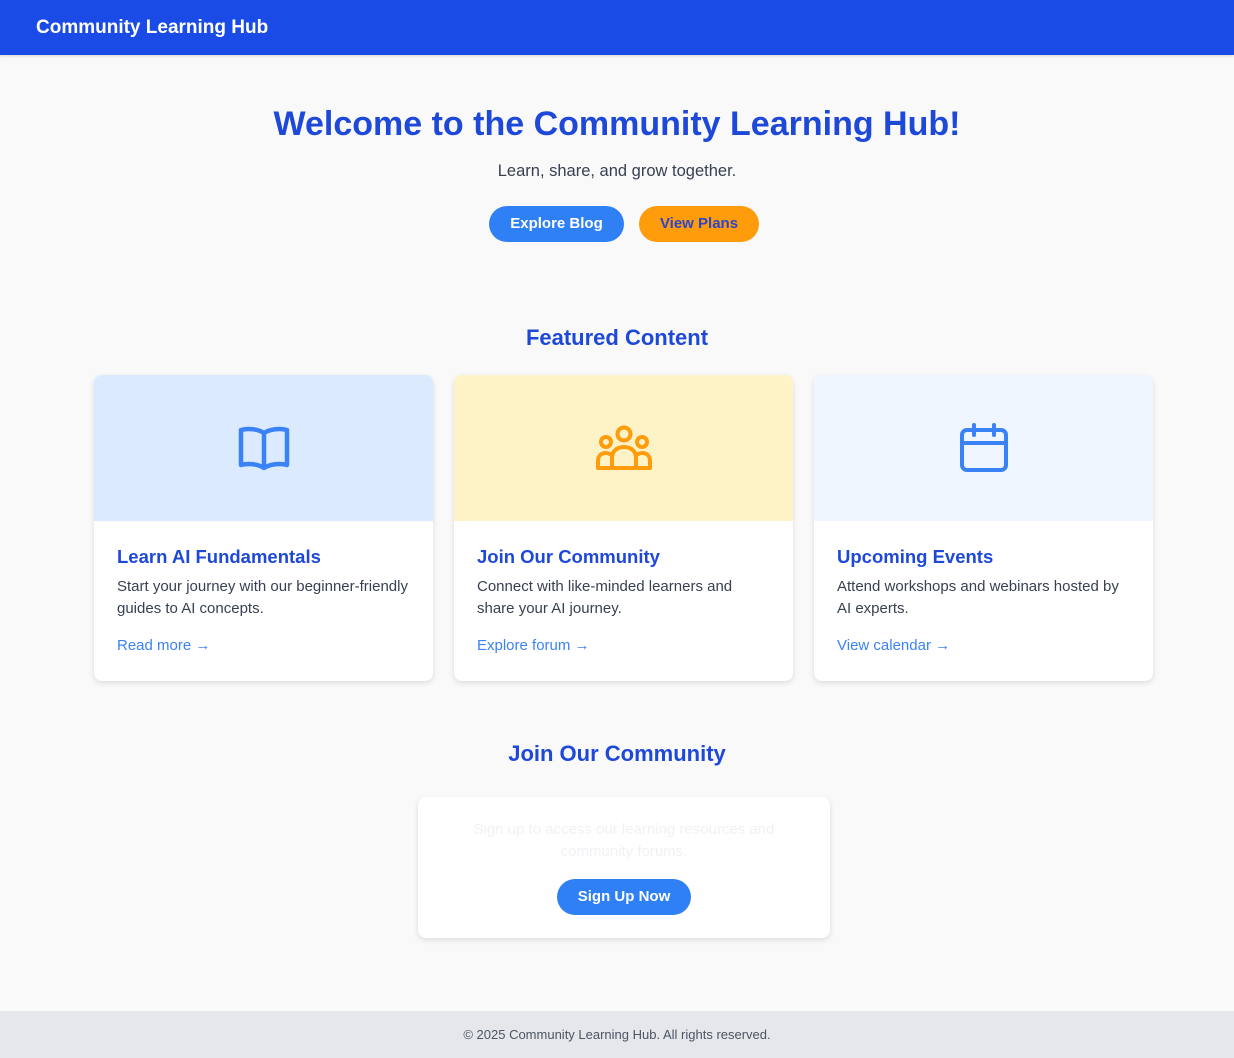  I want to click on user-group-icon, so click(623, 447).